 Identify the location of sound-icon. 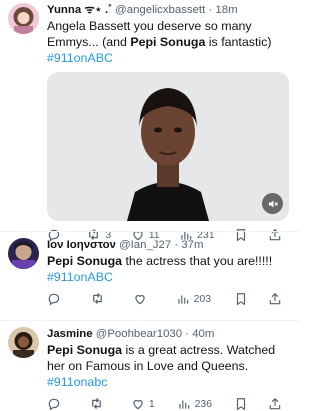
(273, 203).